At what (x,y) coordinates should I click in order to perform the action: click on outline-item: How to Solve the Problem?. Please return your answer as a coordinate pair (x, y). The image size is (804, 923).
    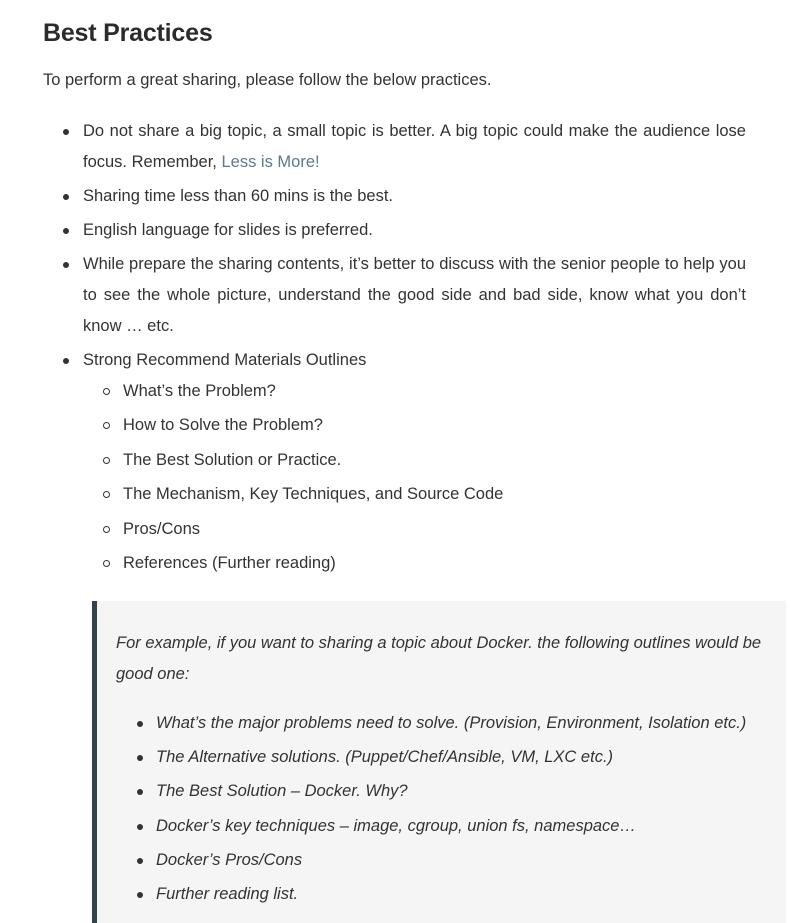
    Looking at the image, I should click on (424, 425).